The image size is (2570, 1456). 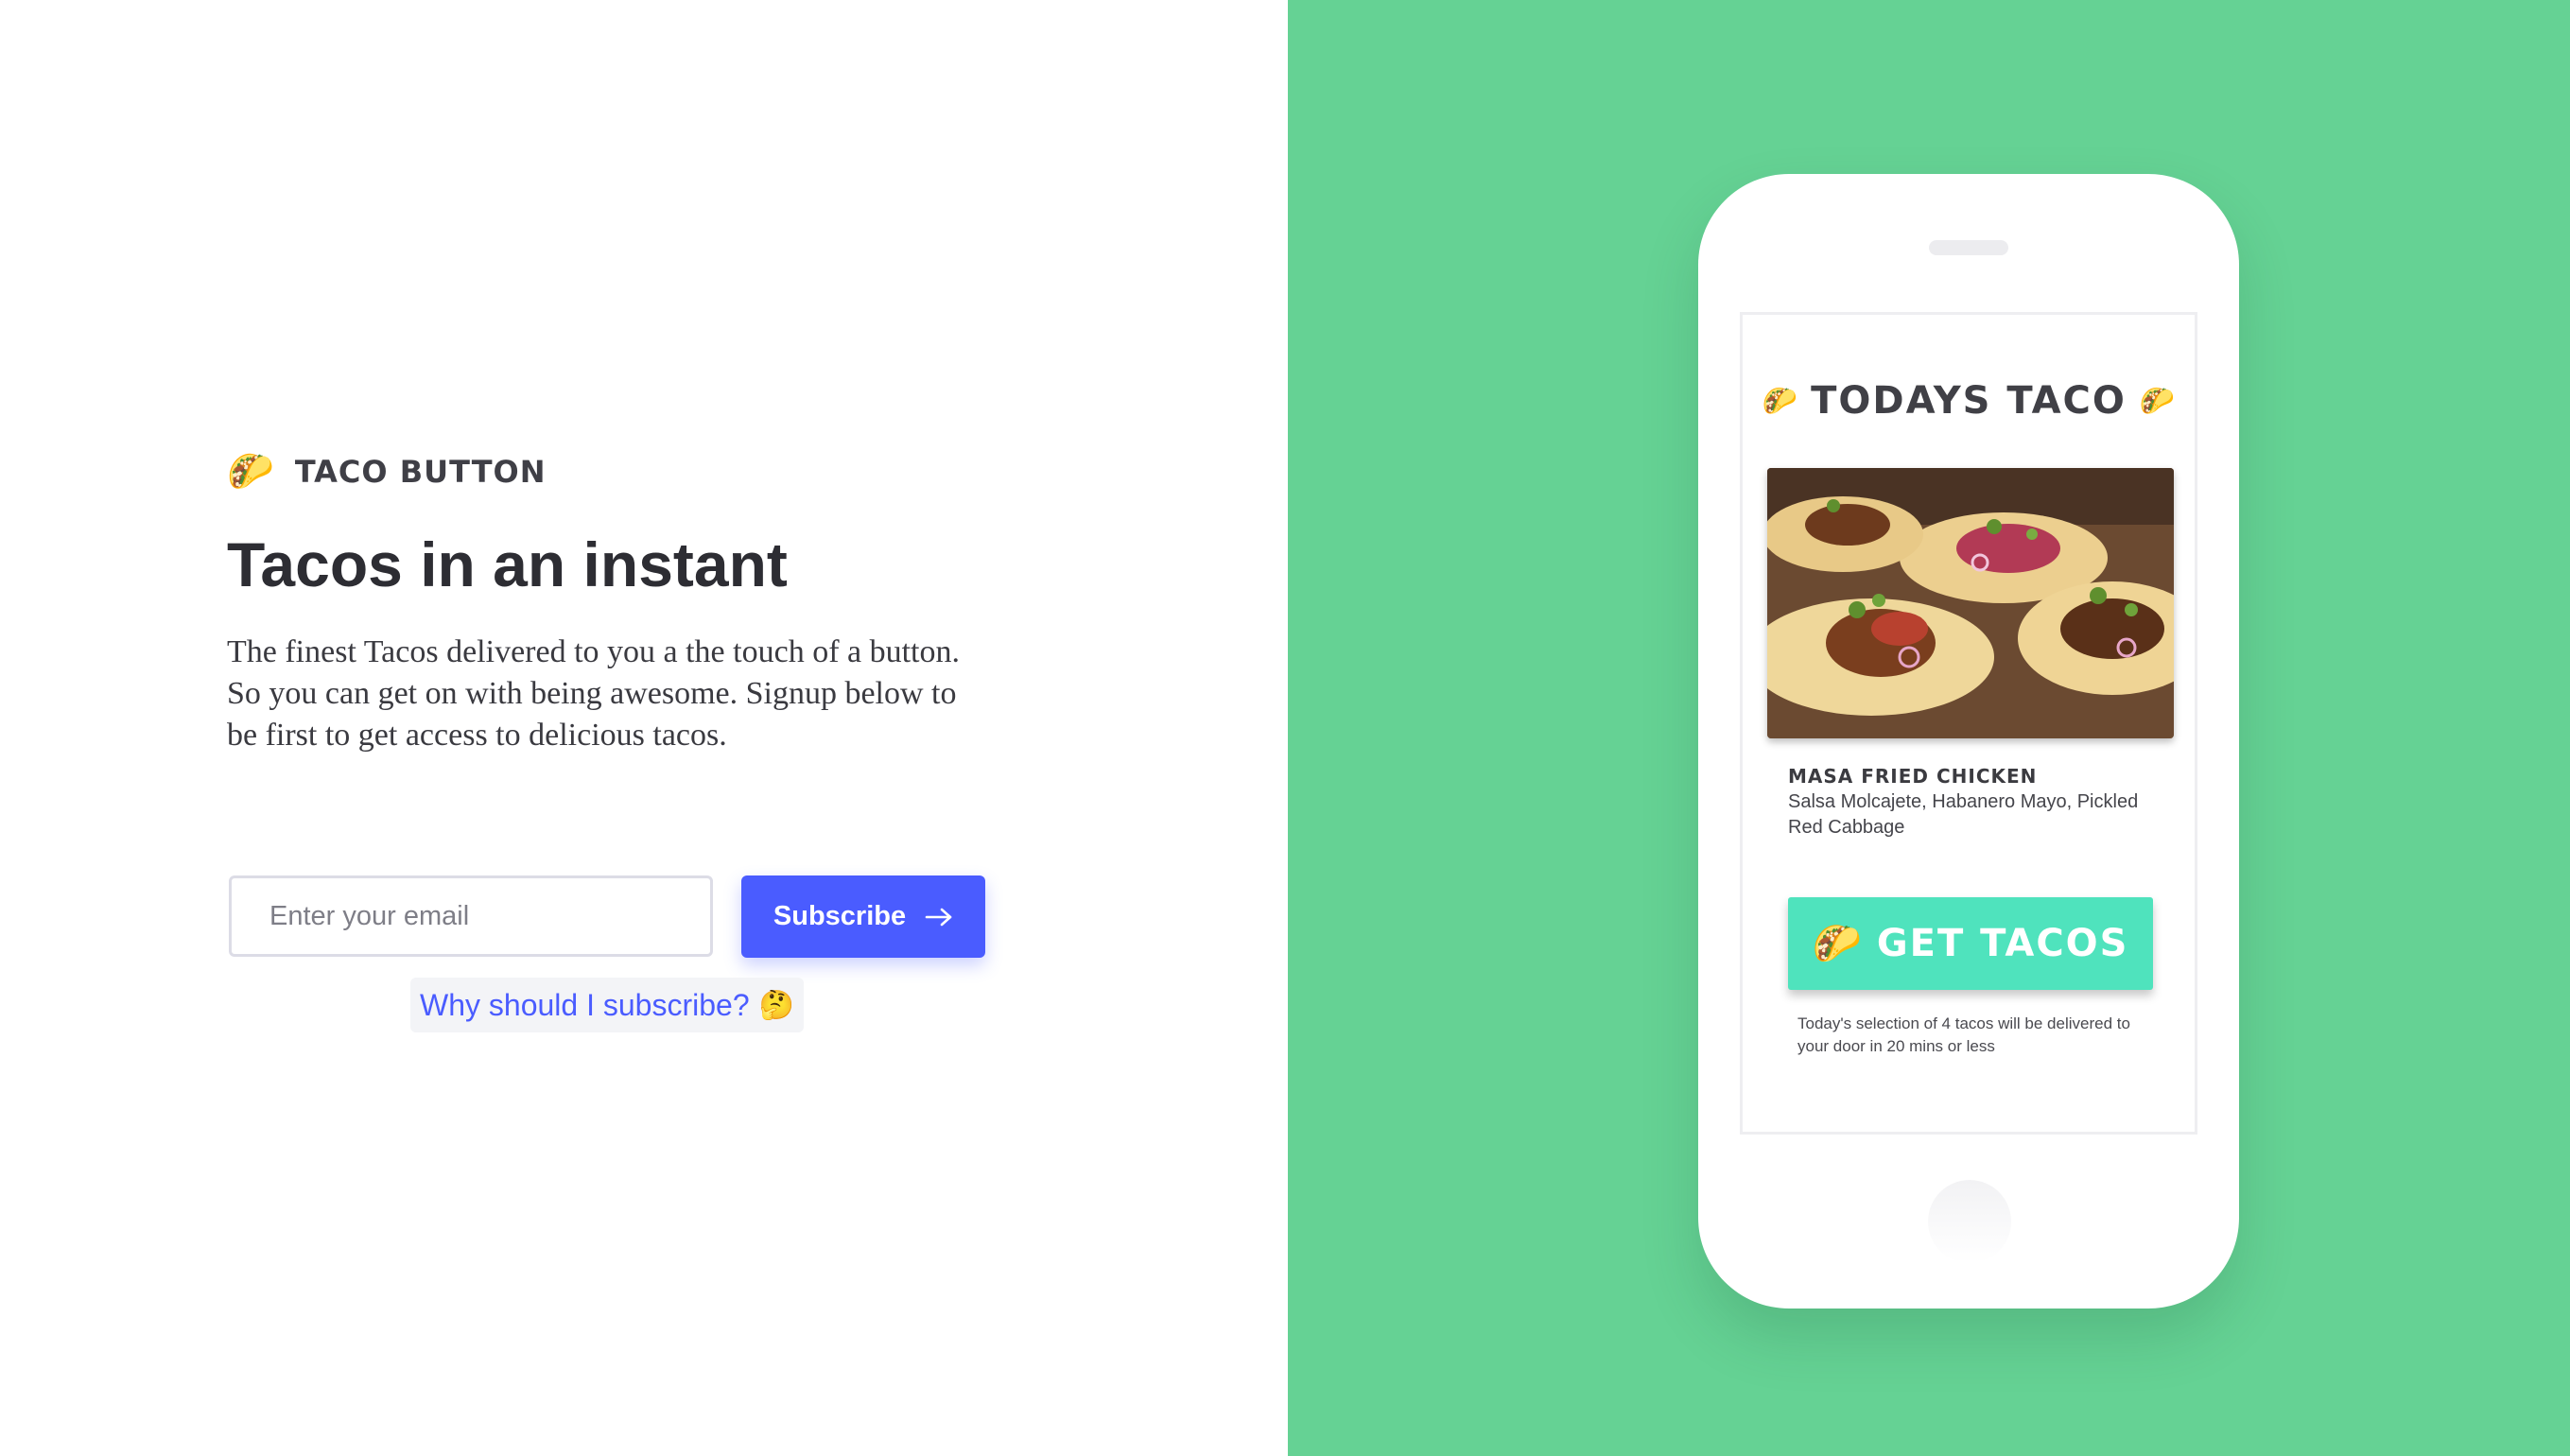 I want to click on phone-speaker, so click(x=1968, y=247).